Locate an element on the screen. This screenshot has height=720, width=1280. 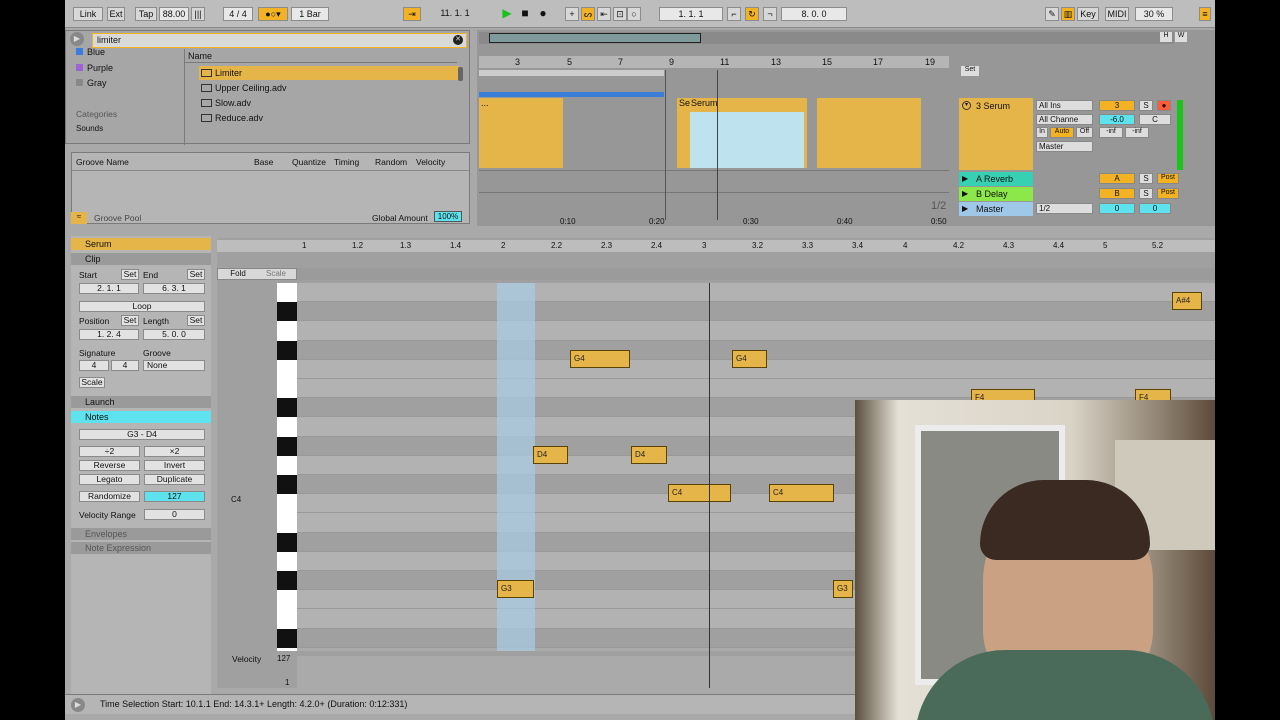
loop-bar is located at coordinates (756, 274).